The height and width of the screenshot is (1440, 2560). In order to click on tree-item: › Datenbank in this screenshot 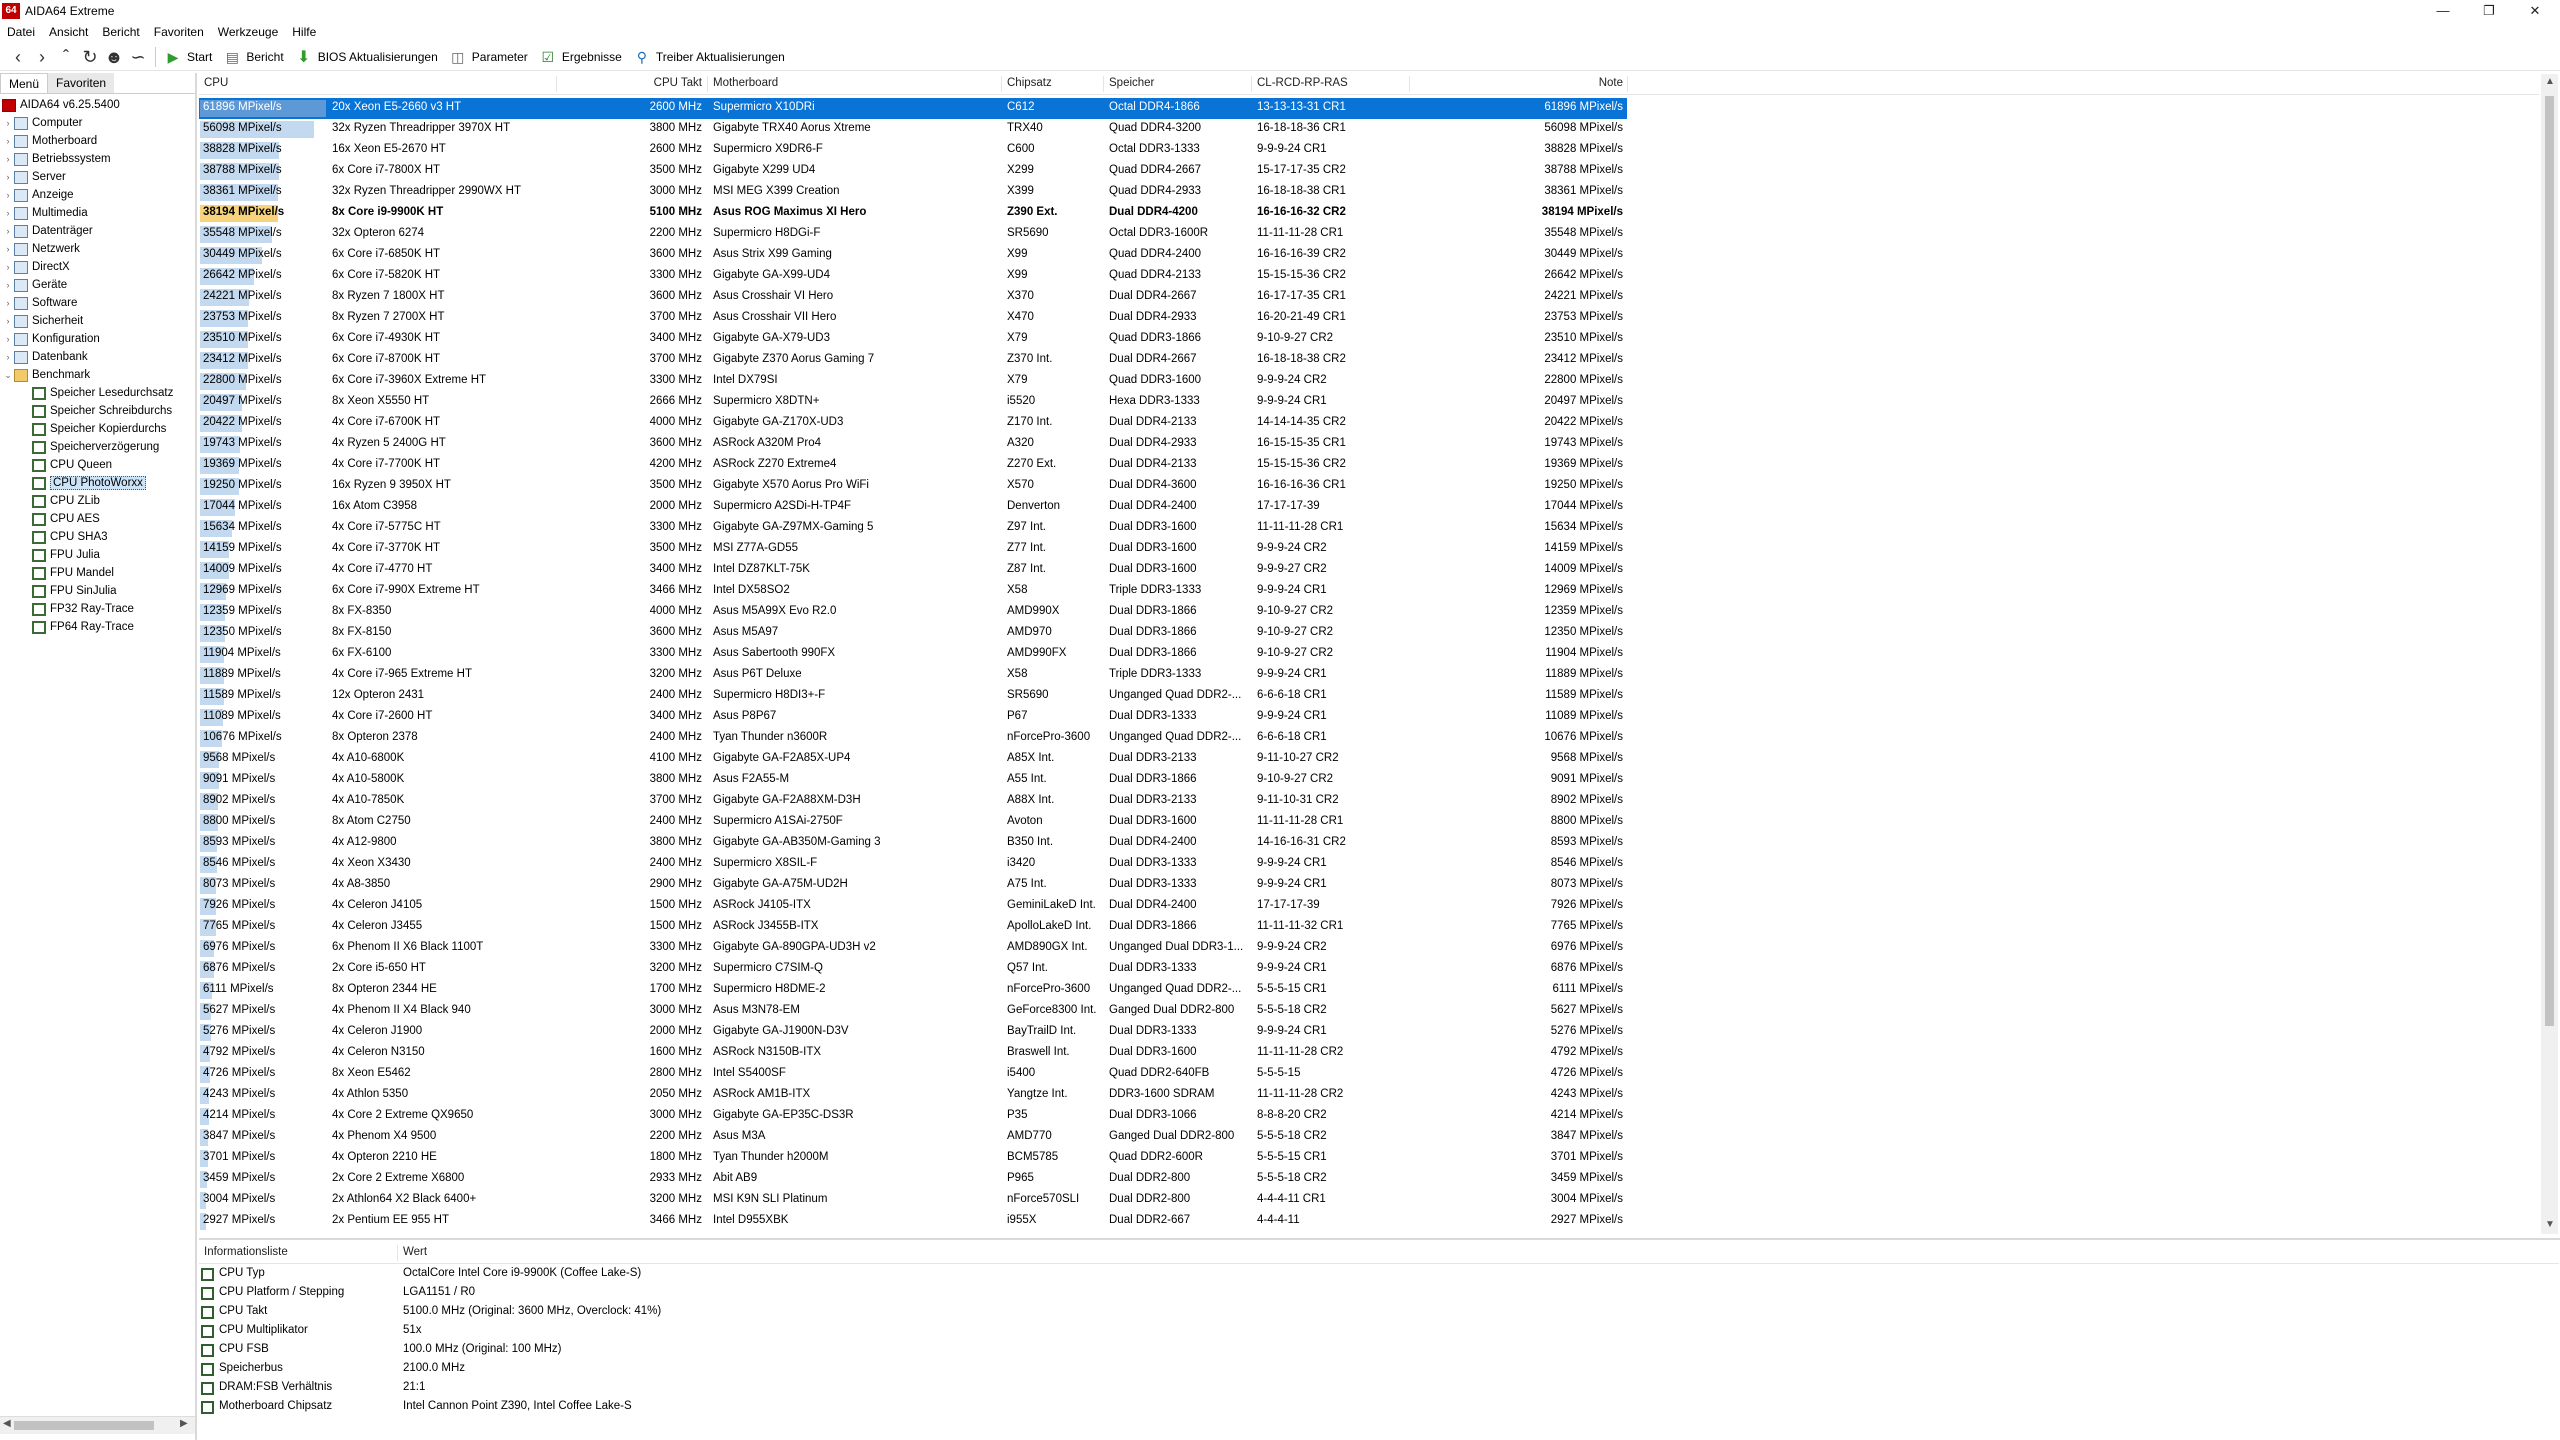, I will do `click(97, 357)`.